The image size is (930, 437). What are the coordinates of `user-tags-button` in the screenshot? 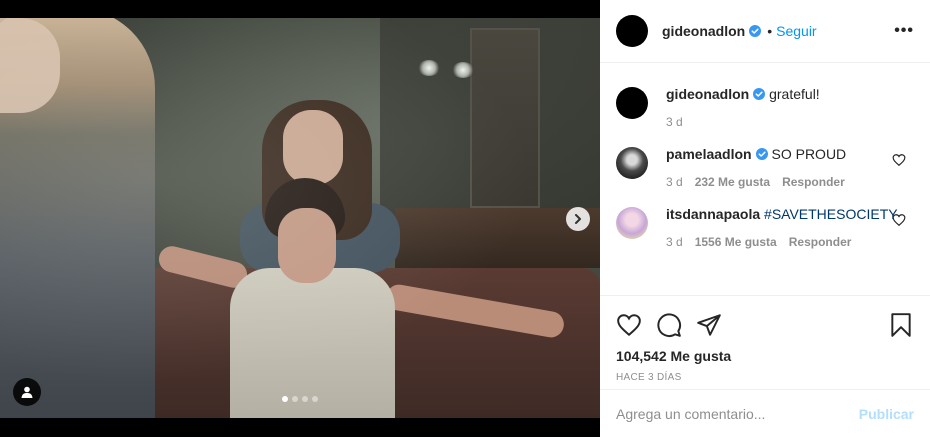 It's located at (27, 392).